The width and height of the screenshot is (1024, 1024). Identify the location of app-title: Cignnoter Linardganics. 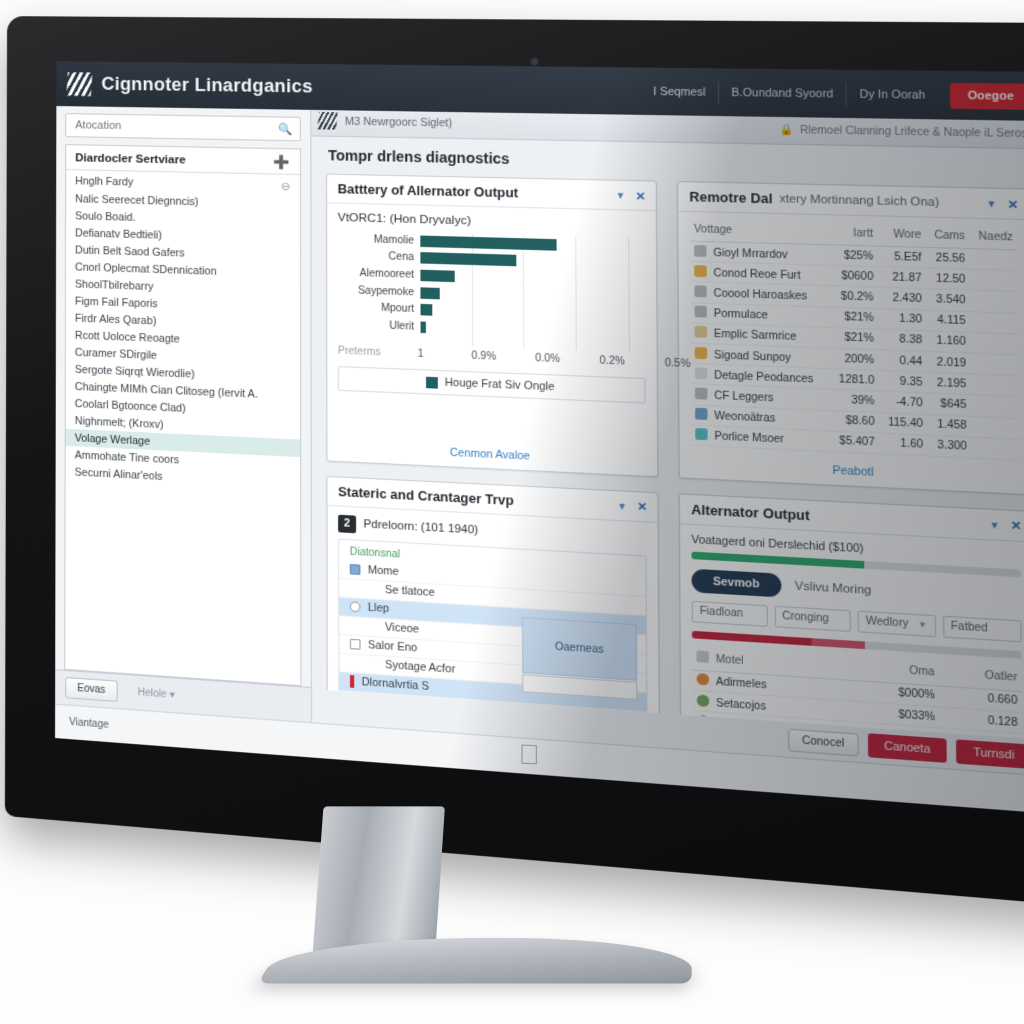
(207, 85).